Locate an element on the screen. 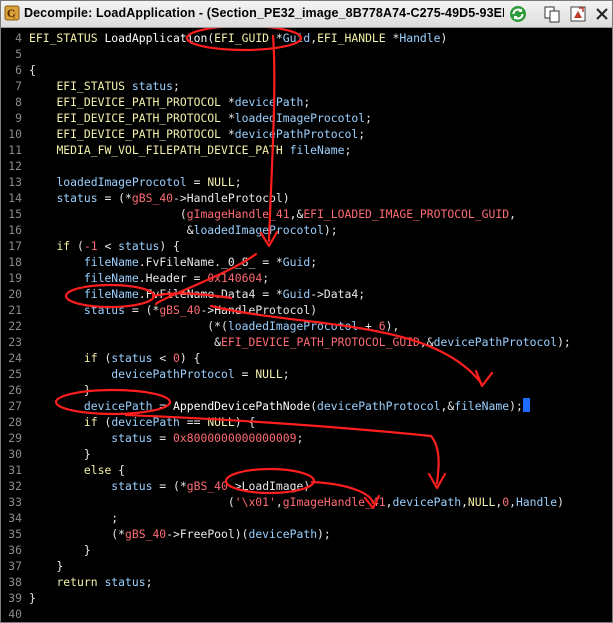 The image size is (613, 623). code-line: 18 fileName.FvFileName._0_8_ = *Guid; is located at coordinates (306, 262).